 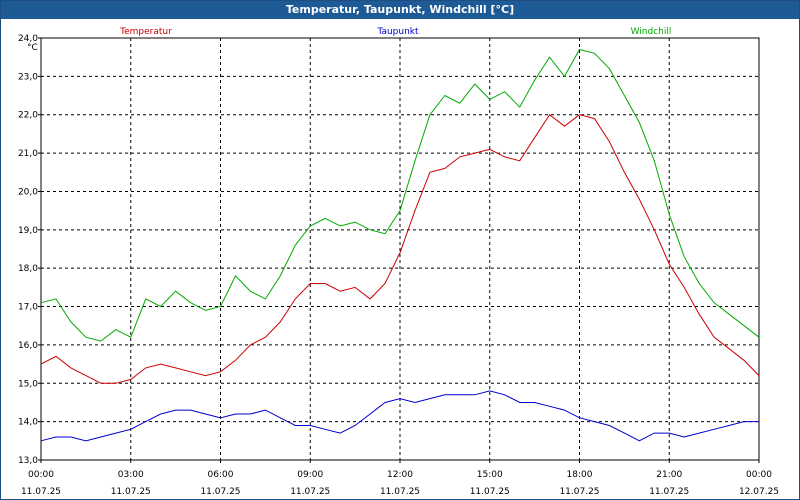 What do you see at coordinates (28, 116) in the screenshot?
I see `y-tick-label: 22,0` at bounding box center [28, 116].